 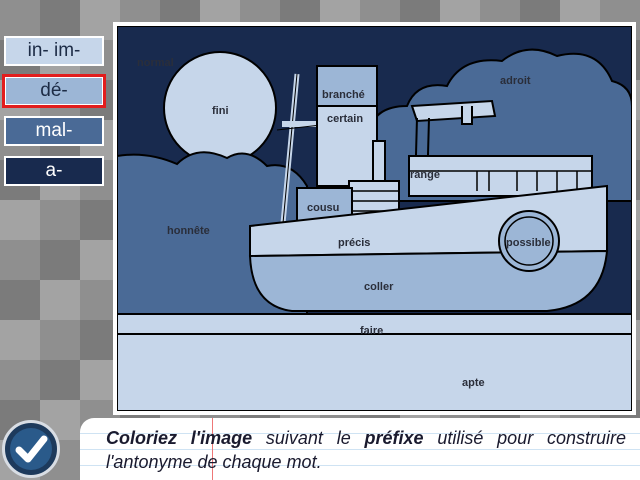 I want to click on region-water-bottom, so click(x=374, y=372).